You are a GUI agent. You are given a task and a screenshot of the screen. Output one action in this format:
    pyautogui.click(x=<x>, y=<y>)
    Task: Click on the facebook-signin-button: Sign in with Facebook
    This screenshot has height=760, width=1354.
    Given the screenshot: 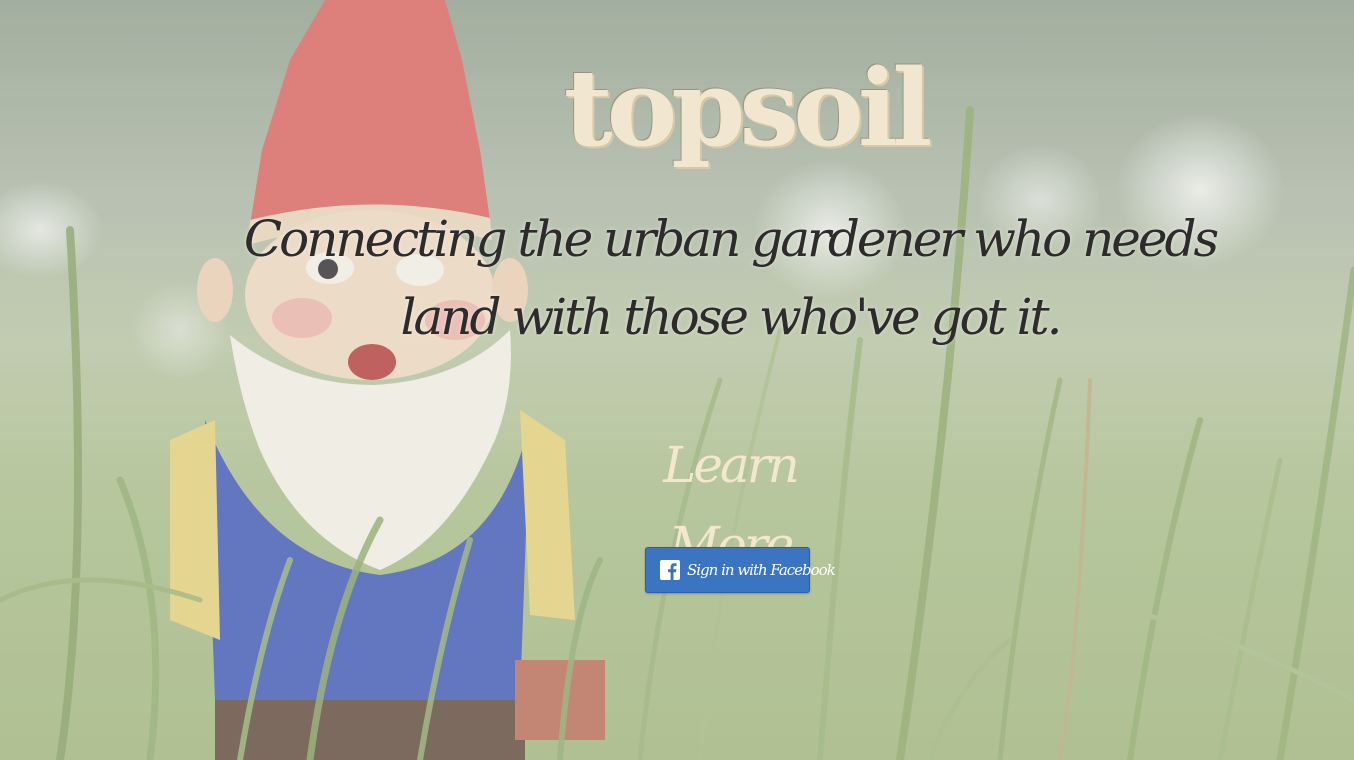 What is the action you would take?
    pyautogui.click(x=740, y=570)
    